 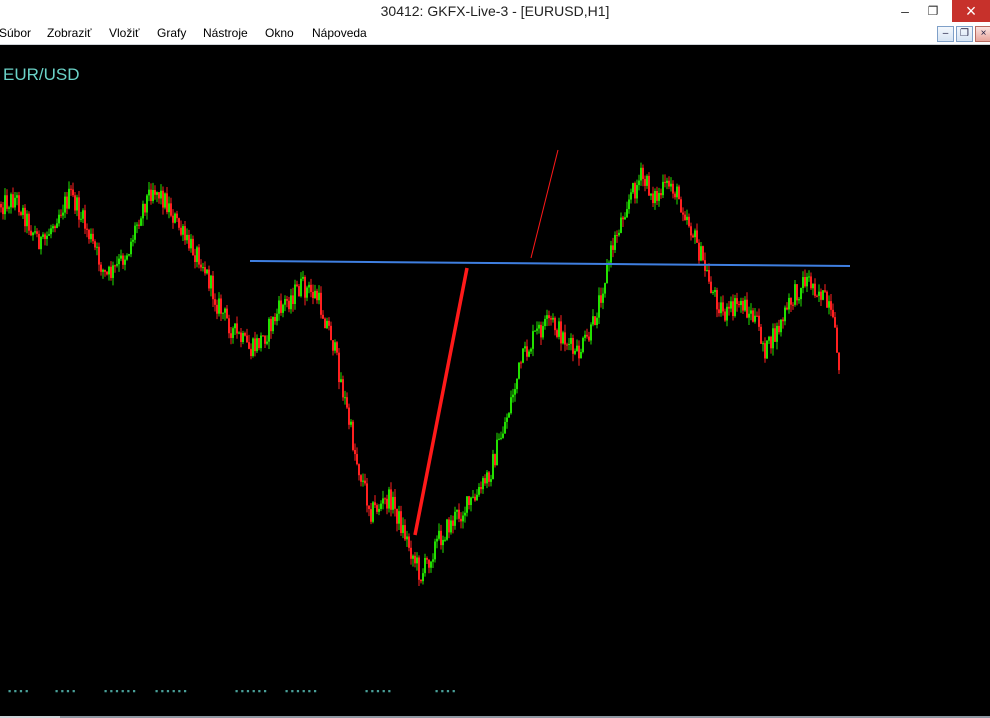 I want to click on chart-minimize-button: –, so click(x=945, y=34).